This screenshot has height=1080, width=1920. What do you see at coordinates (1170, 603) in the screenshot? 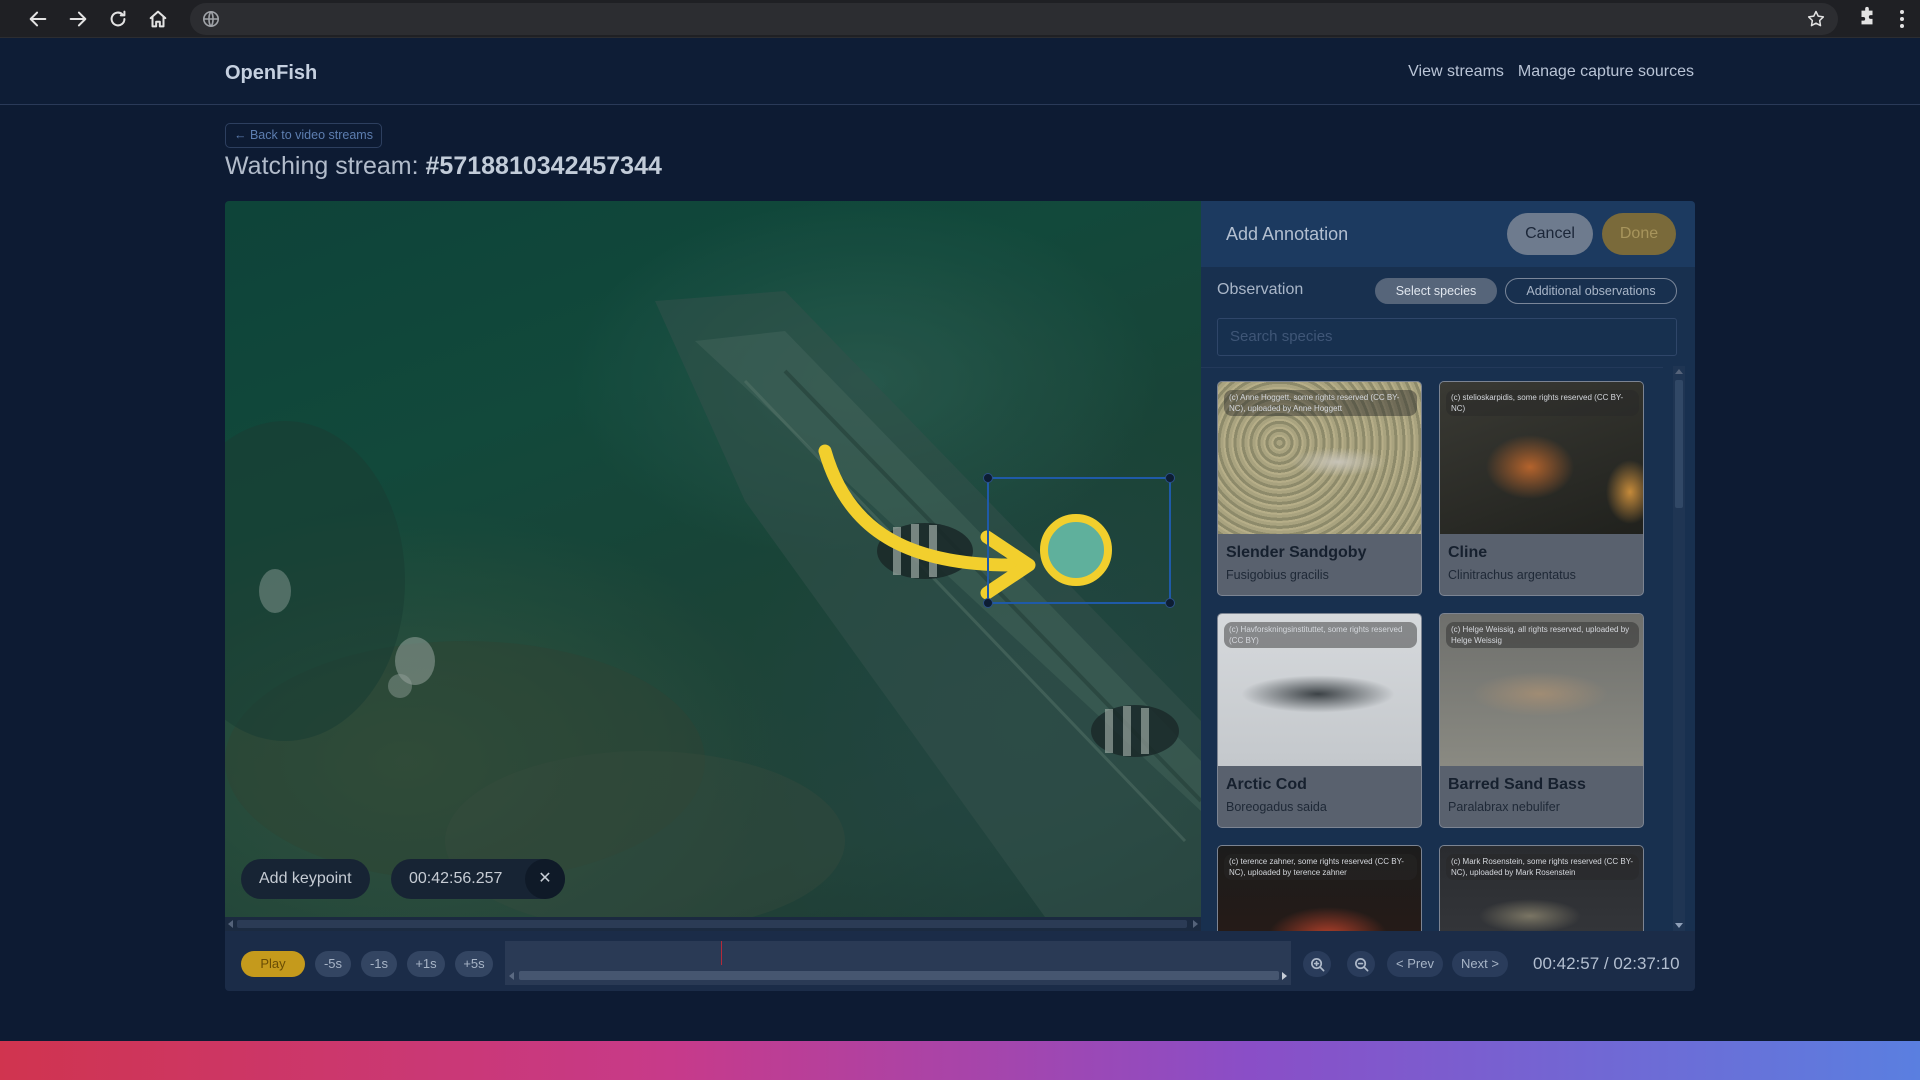
I see `bbox-handle-bottom-right` at bounding box center [1170, 603].